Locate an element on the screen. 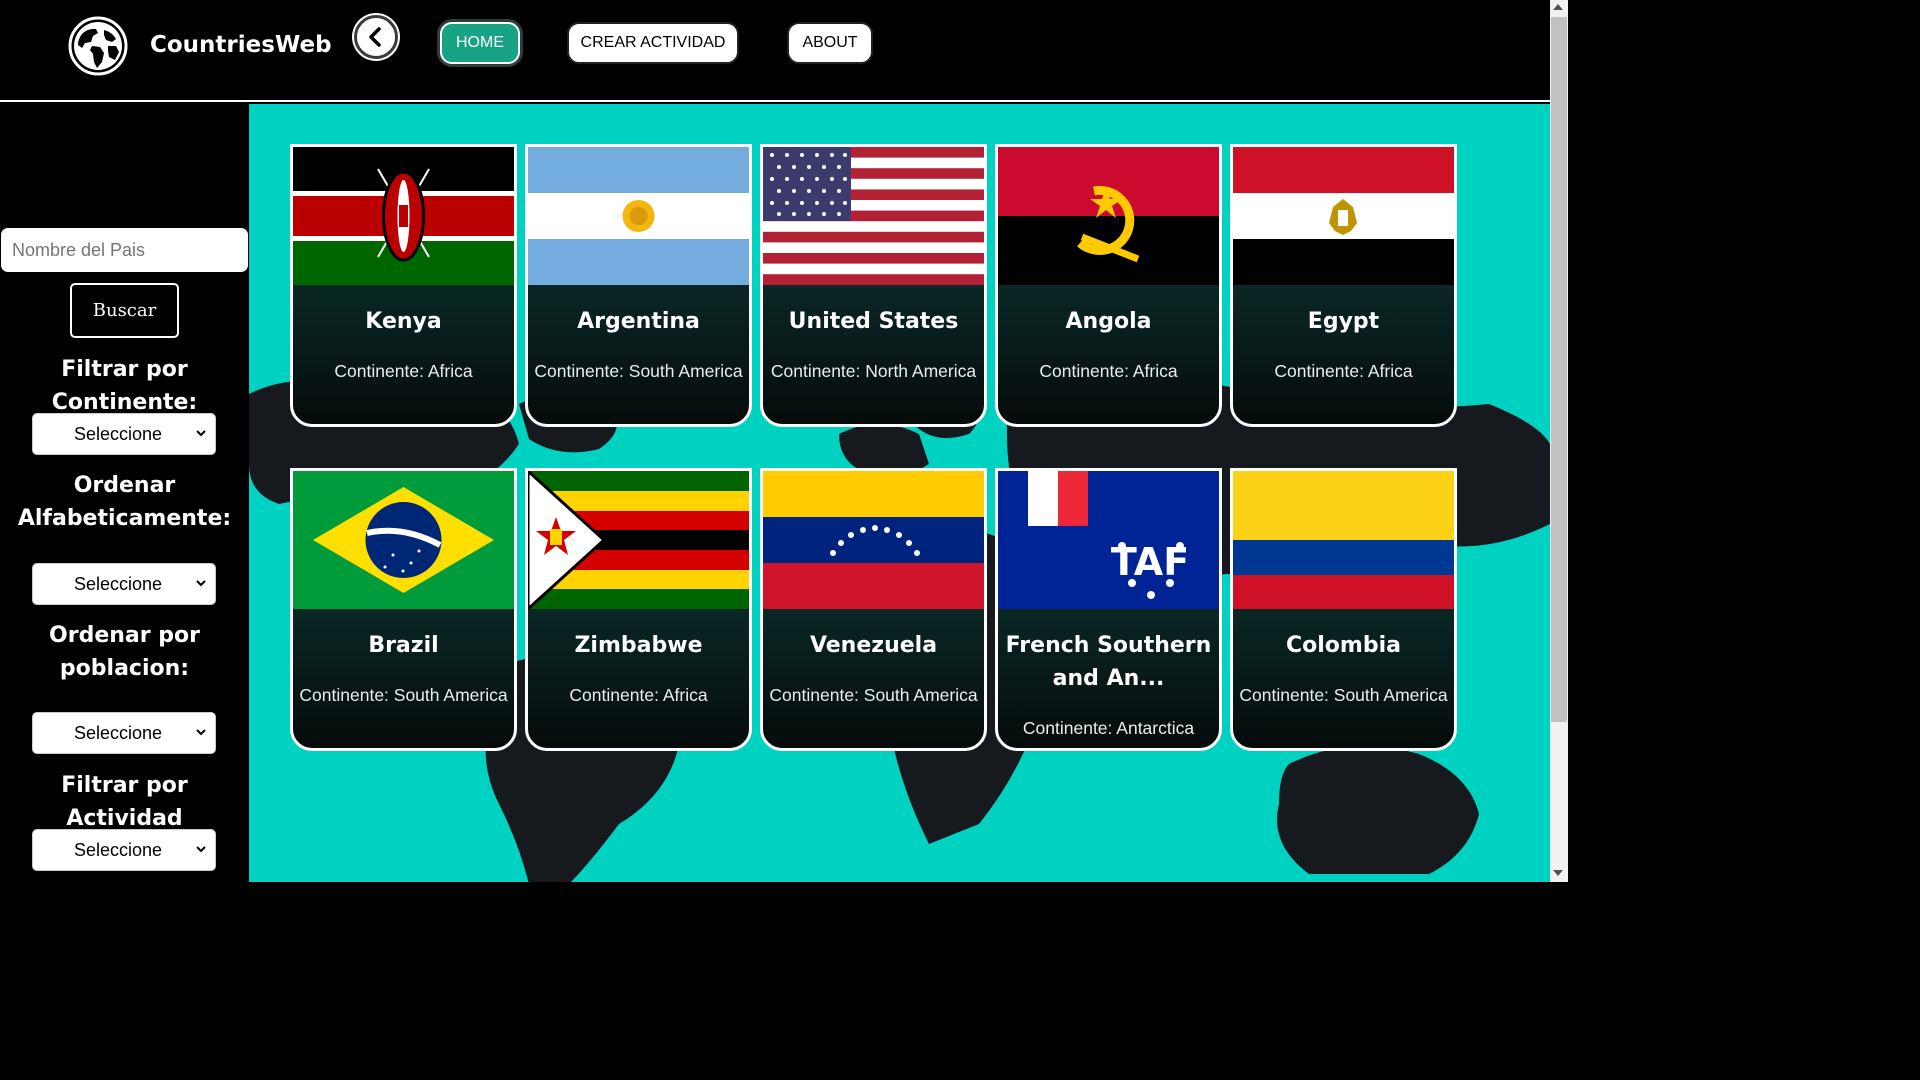  country-continent: Continente: North America is located at coordinates (873, 371).